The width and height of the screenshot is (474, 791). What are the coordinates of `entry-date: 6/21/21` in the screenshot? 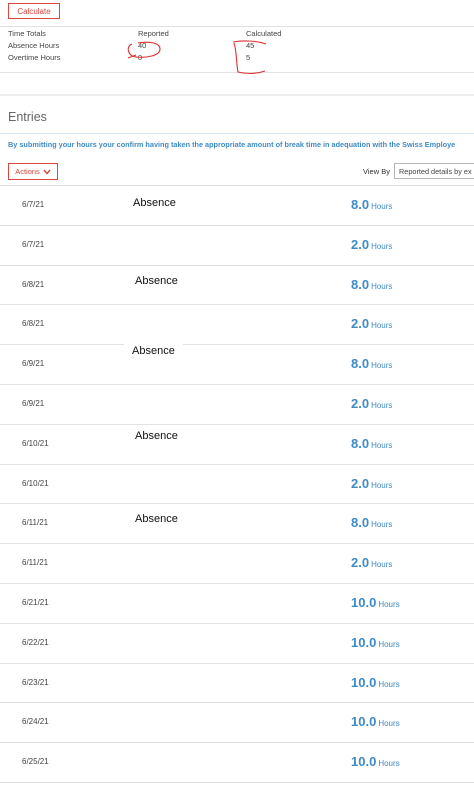 It's located at (35, 602).